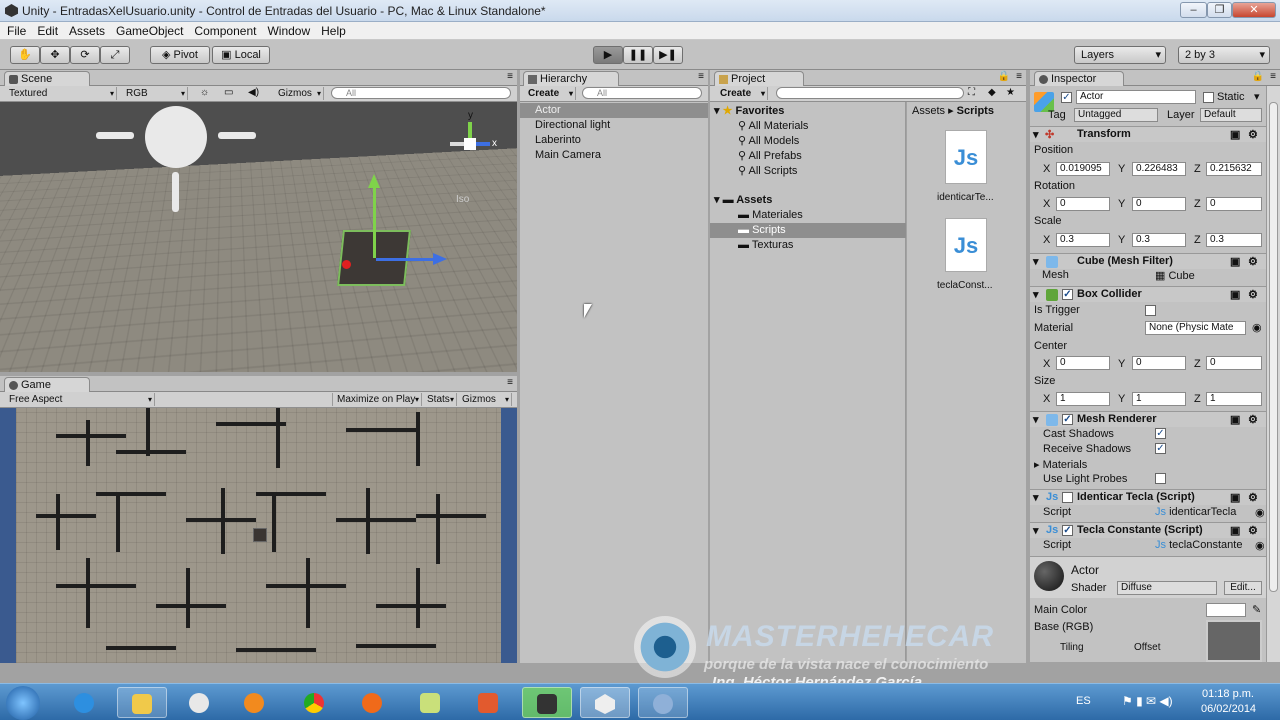  What do you see at coordinates (1060, 464) in the screenshot?
I see `materials-foldout: ▸ Materials` at bounding box center [1060, 464].